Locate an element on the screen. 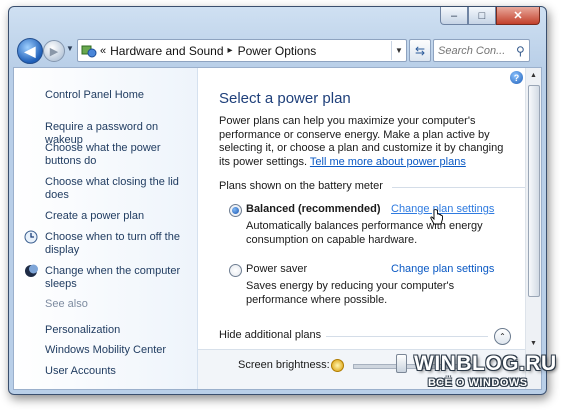 Image resolution: width=561 pixels, height=411 pixels. control-panel-icon is located at coordinates (89, 51).